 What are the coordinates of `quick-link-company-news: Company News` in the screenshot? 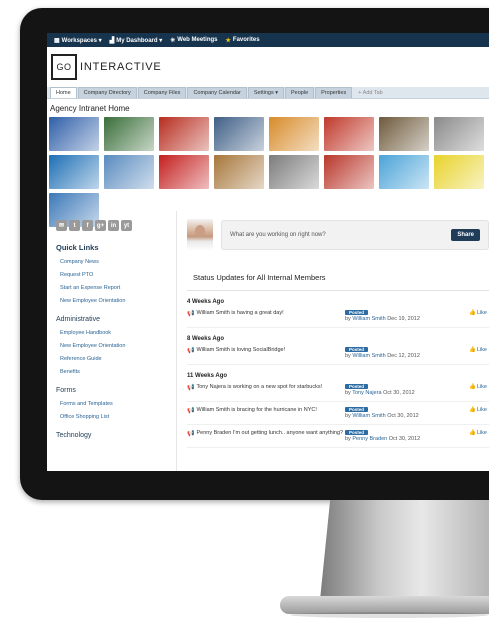 It's located at (116, 262).